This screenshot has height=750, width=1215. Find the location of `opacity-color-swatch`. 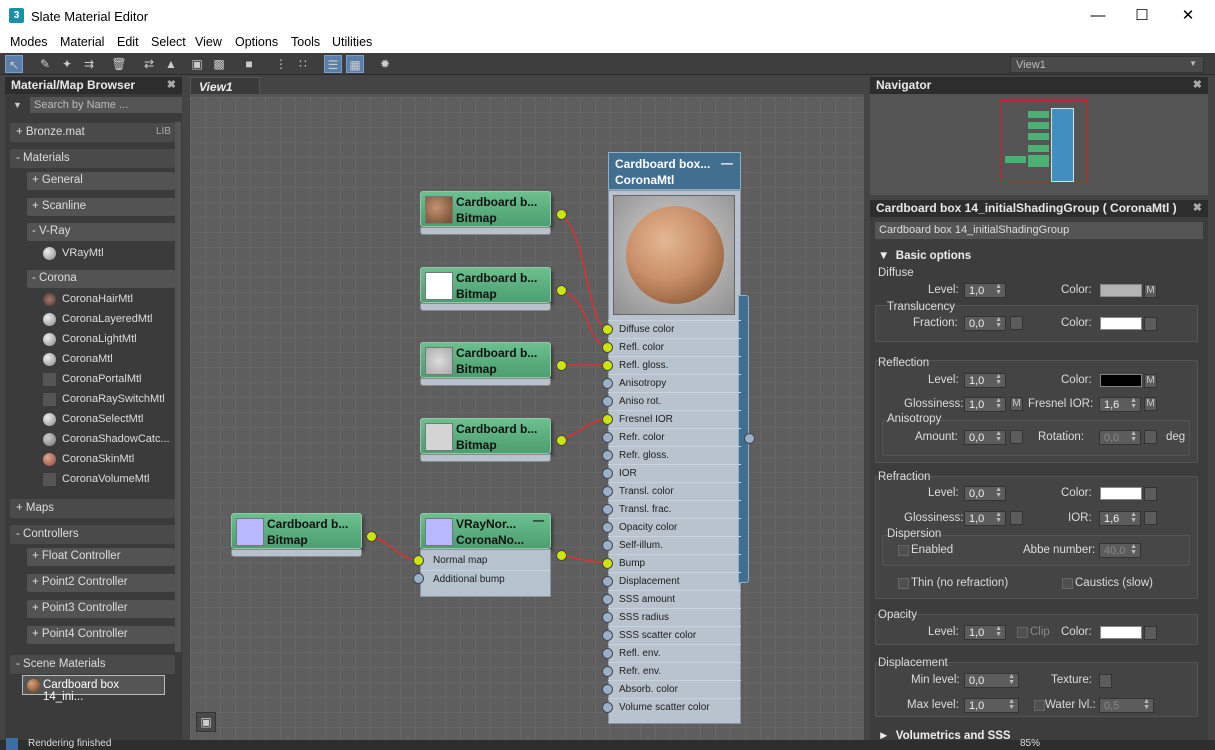

opacity-color-swatch is located at coordinates (1121, 632).